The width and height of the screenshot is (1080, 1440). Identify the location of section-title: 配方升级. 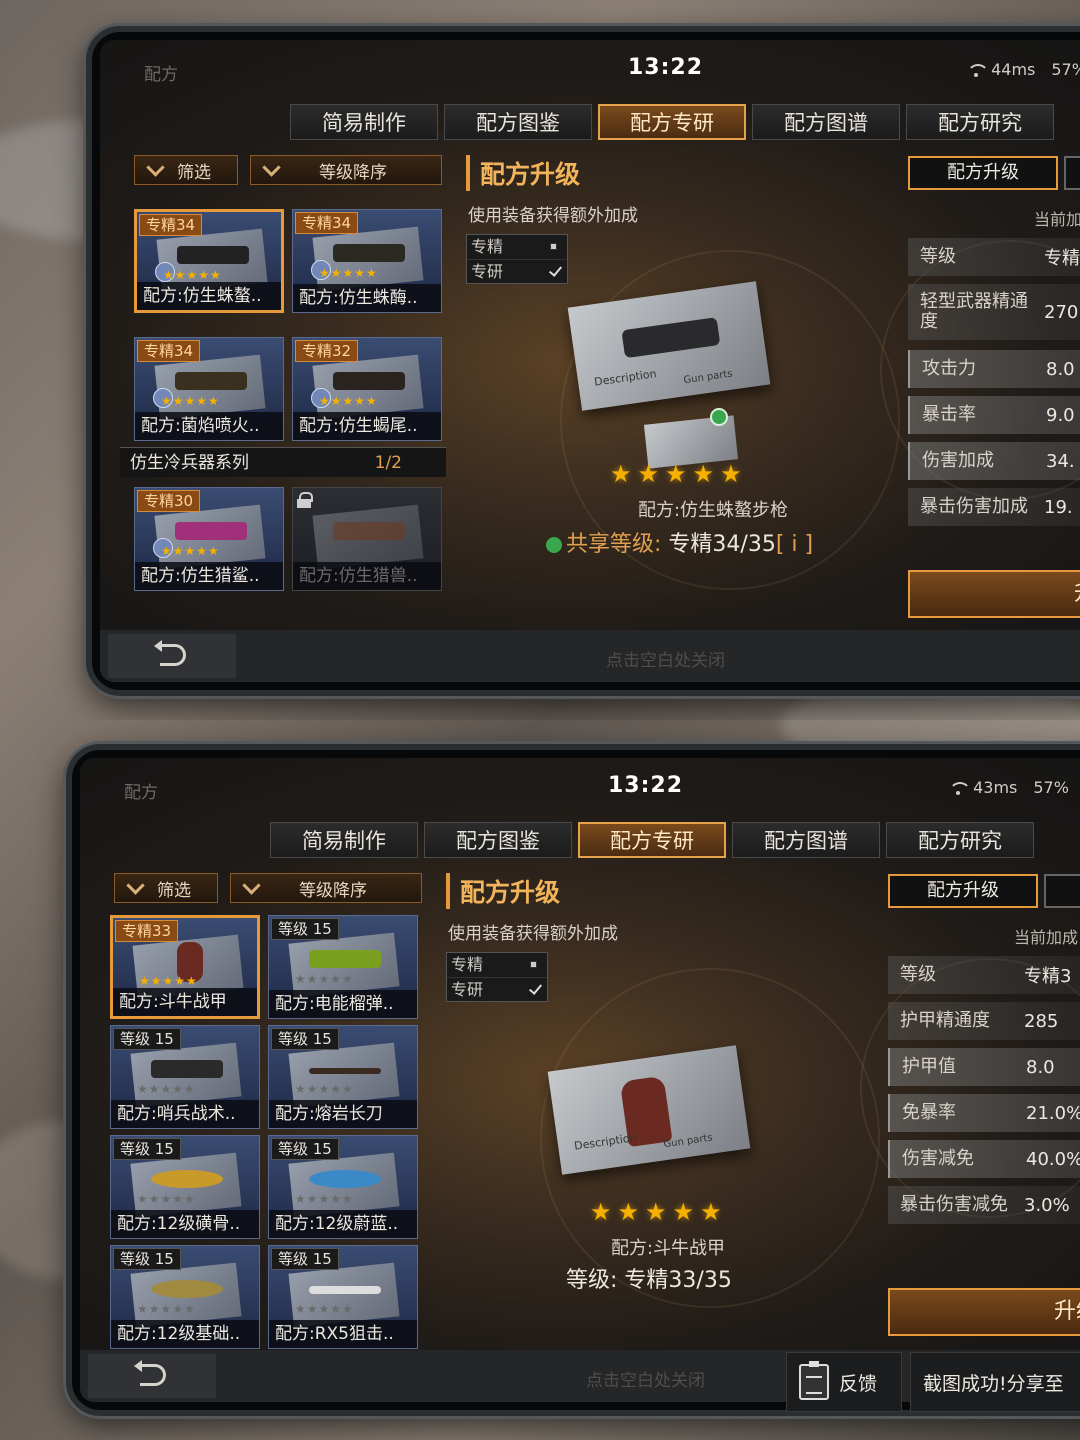
(552, 173).